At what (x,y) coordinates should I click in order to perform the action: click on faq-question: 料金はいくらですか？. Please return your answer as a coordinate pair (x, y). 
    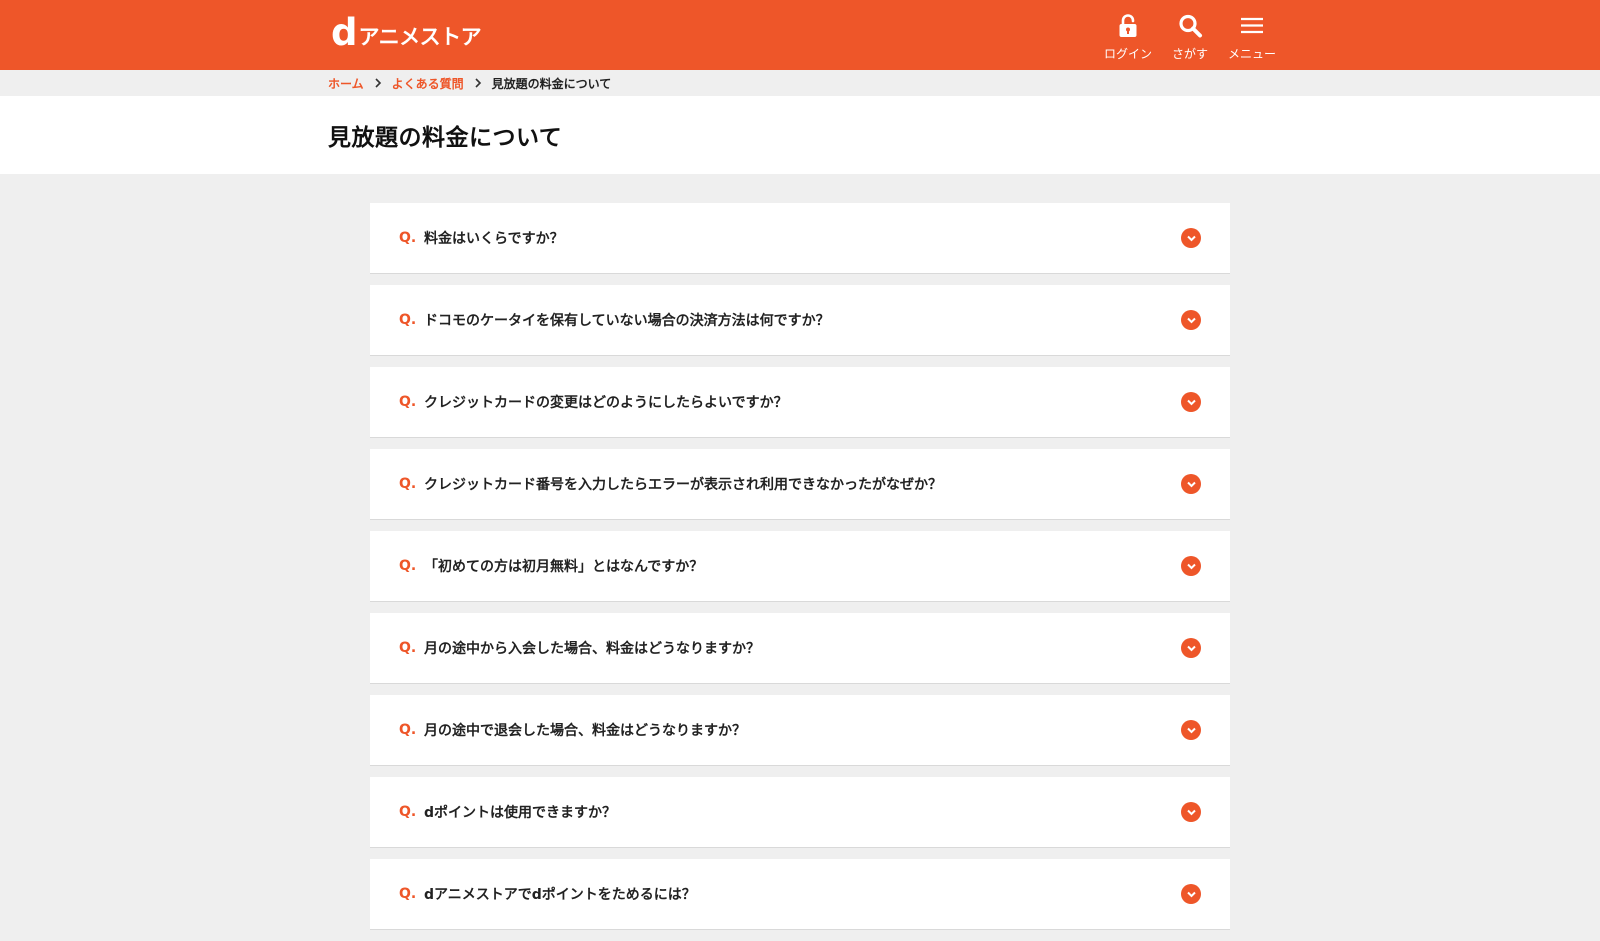
    Looking at the image, I should click on (494, 239).